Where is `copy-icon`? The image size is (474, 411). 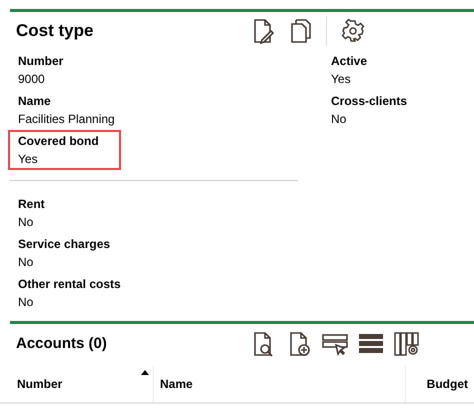 copy-icon is located at coordinates (301, 31).